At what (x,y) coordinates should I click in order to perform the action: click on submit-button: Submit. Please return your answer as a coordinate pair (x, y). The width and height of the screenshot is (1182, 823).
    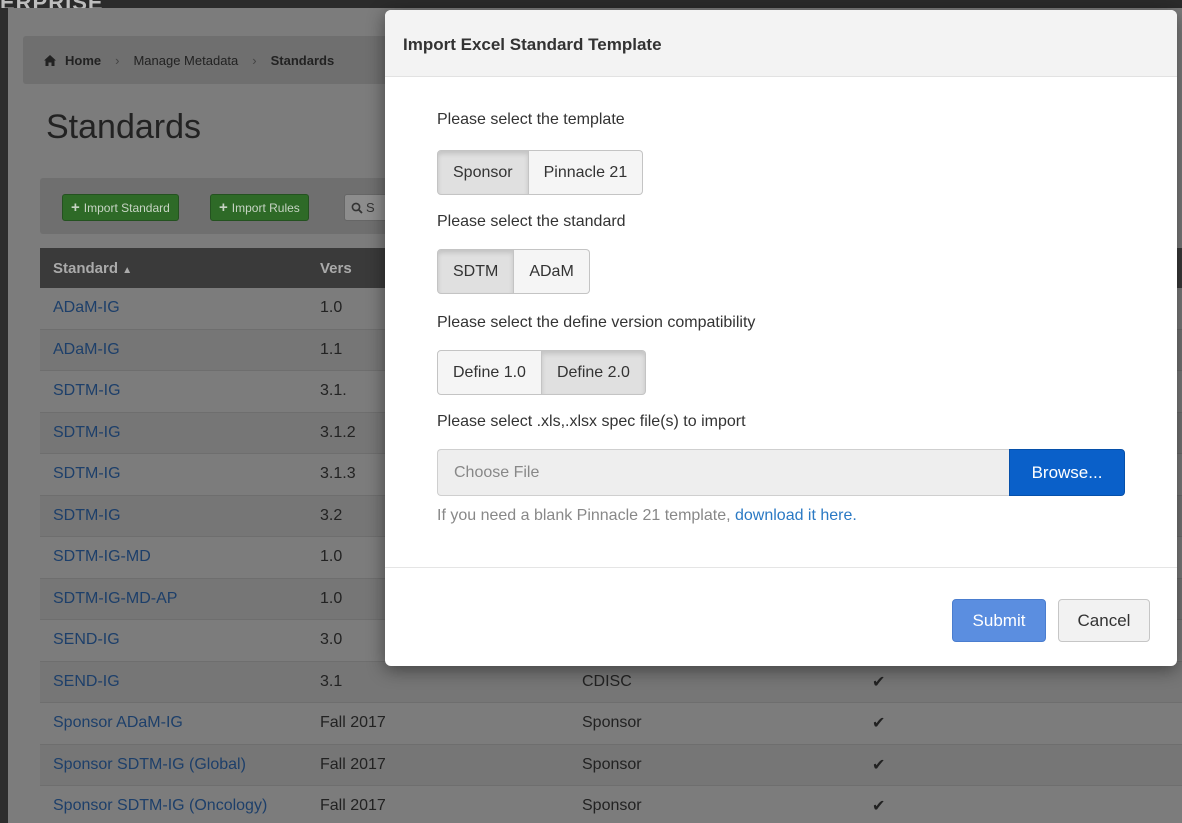
    Looking at the image, I should click on (999, 620).